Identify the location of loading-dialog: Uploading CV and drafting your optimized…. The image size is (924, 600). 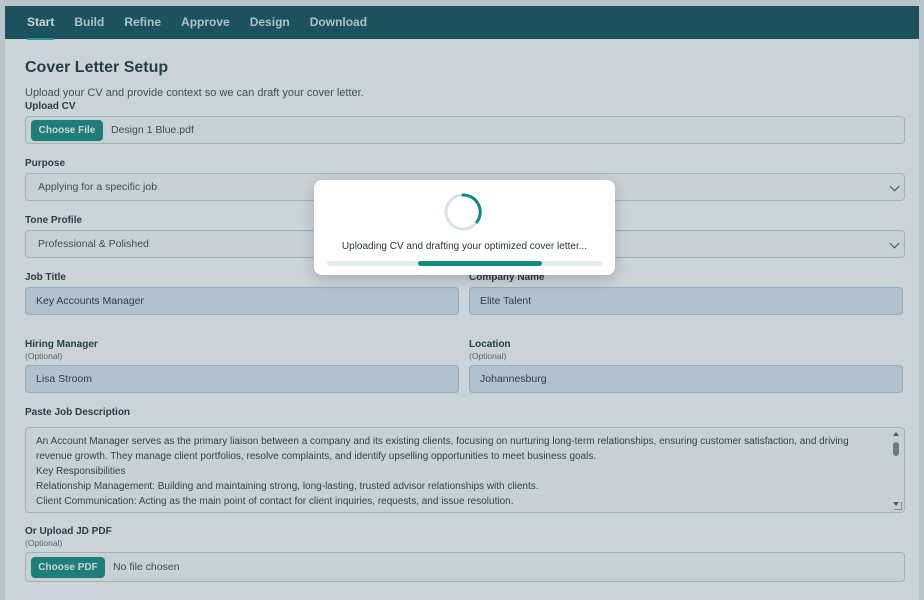
(464, 227).